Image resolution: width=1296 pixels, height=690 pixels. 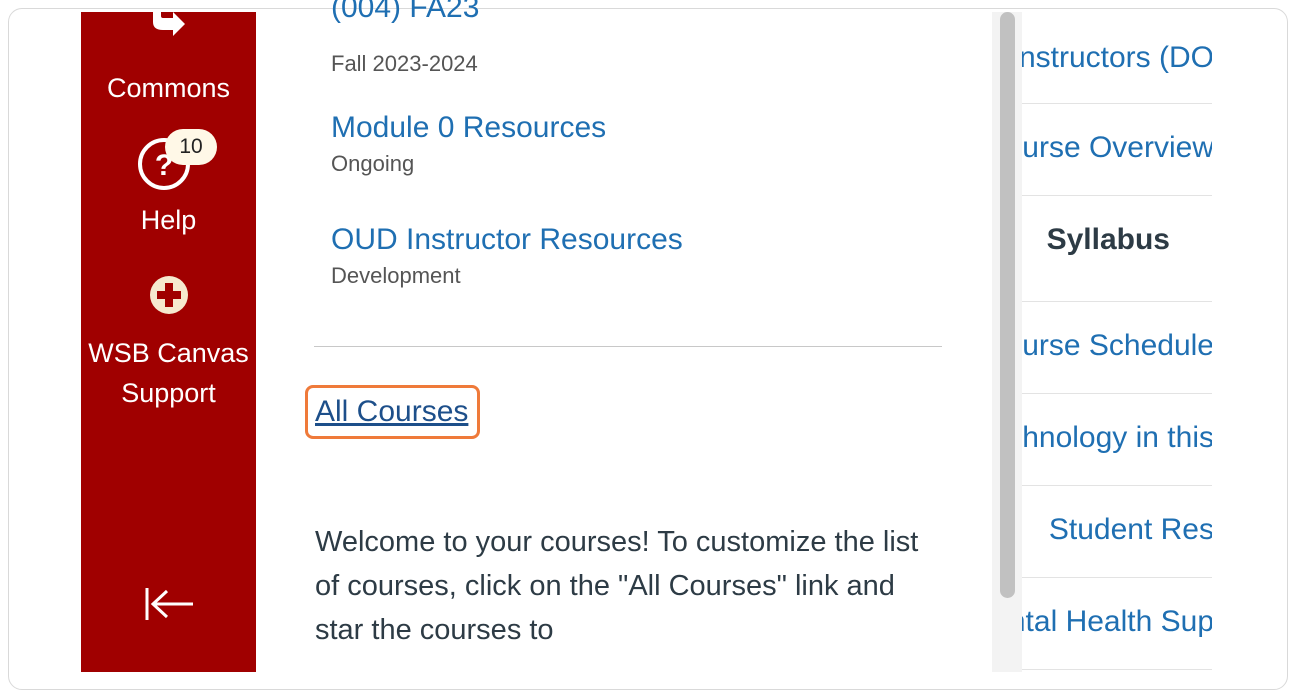 What do you see at coordinates (168, 393) in the screenshot?
I see `support-label-line2: Support` at bounding box center [168, 393].